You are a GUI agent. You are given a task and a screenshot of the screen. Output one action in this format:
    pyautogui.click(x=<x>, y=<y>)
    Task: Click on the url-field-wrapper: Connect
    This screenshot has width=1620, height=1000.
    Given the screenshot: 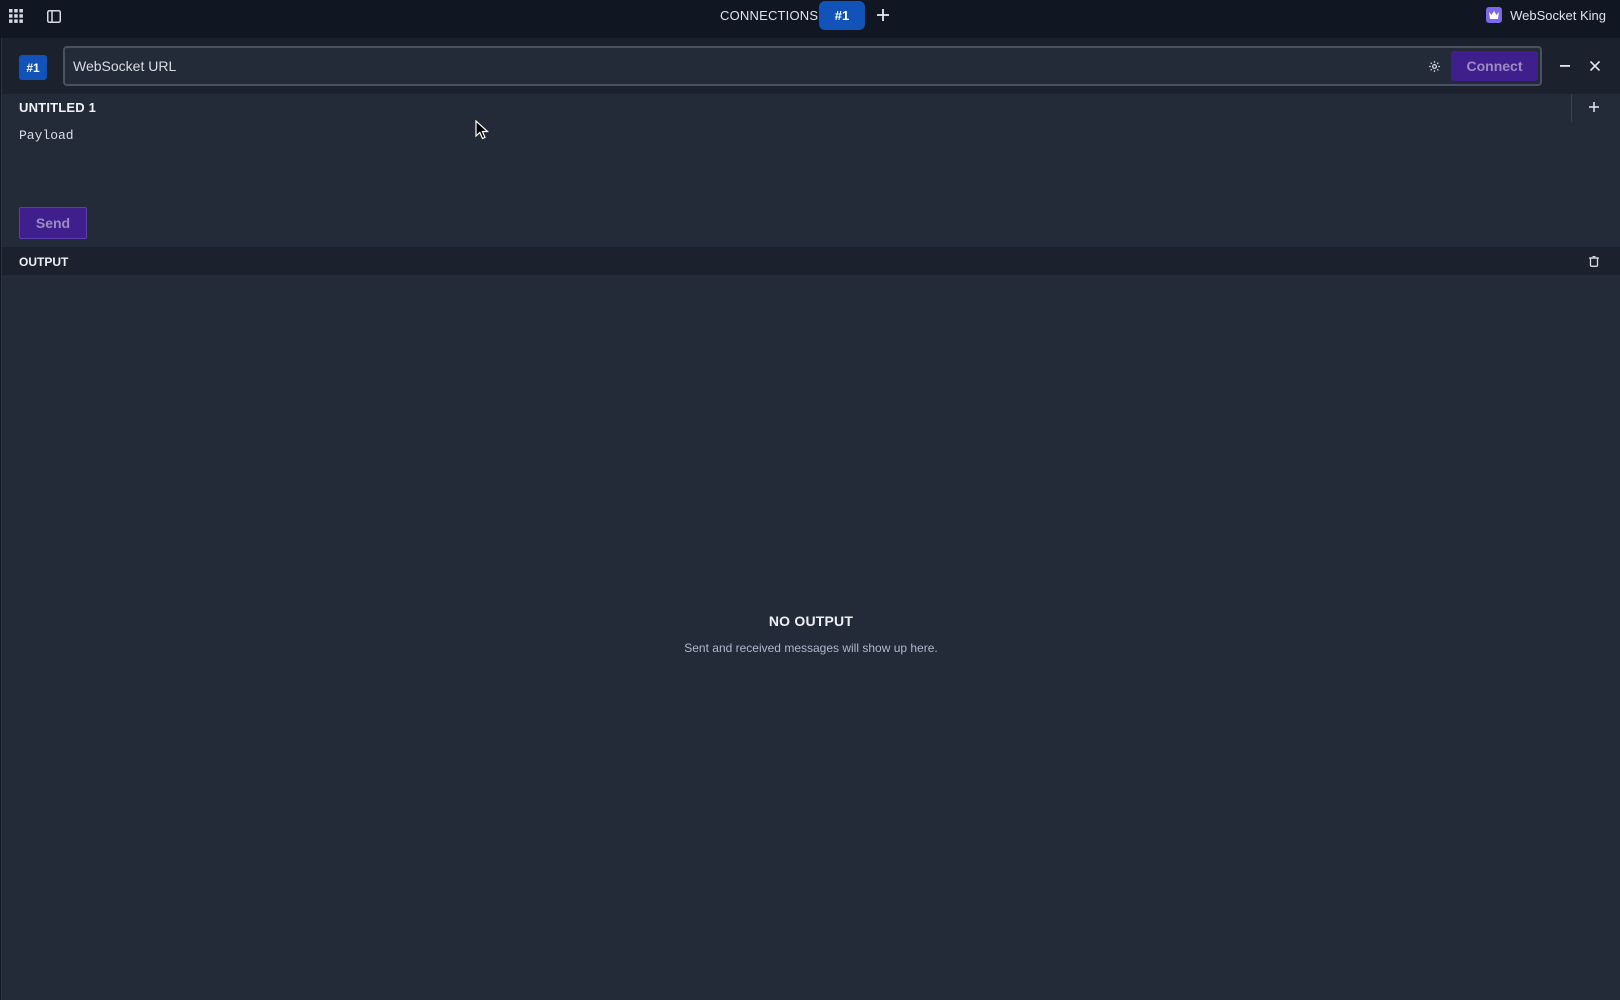 What is the action you would take?
    pyautogui.click(x=802, y=66)
    